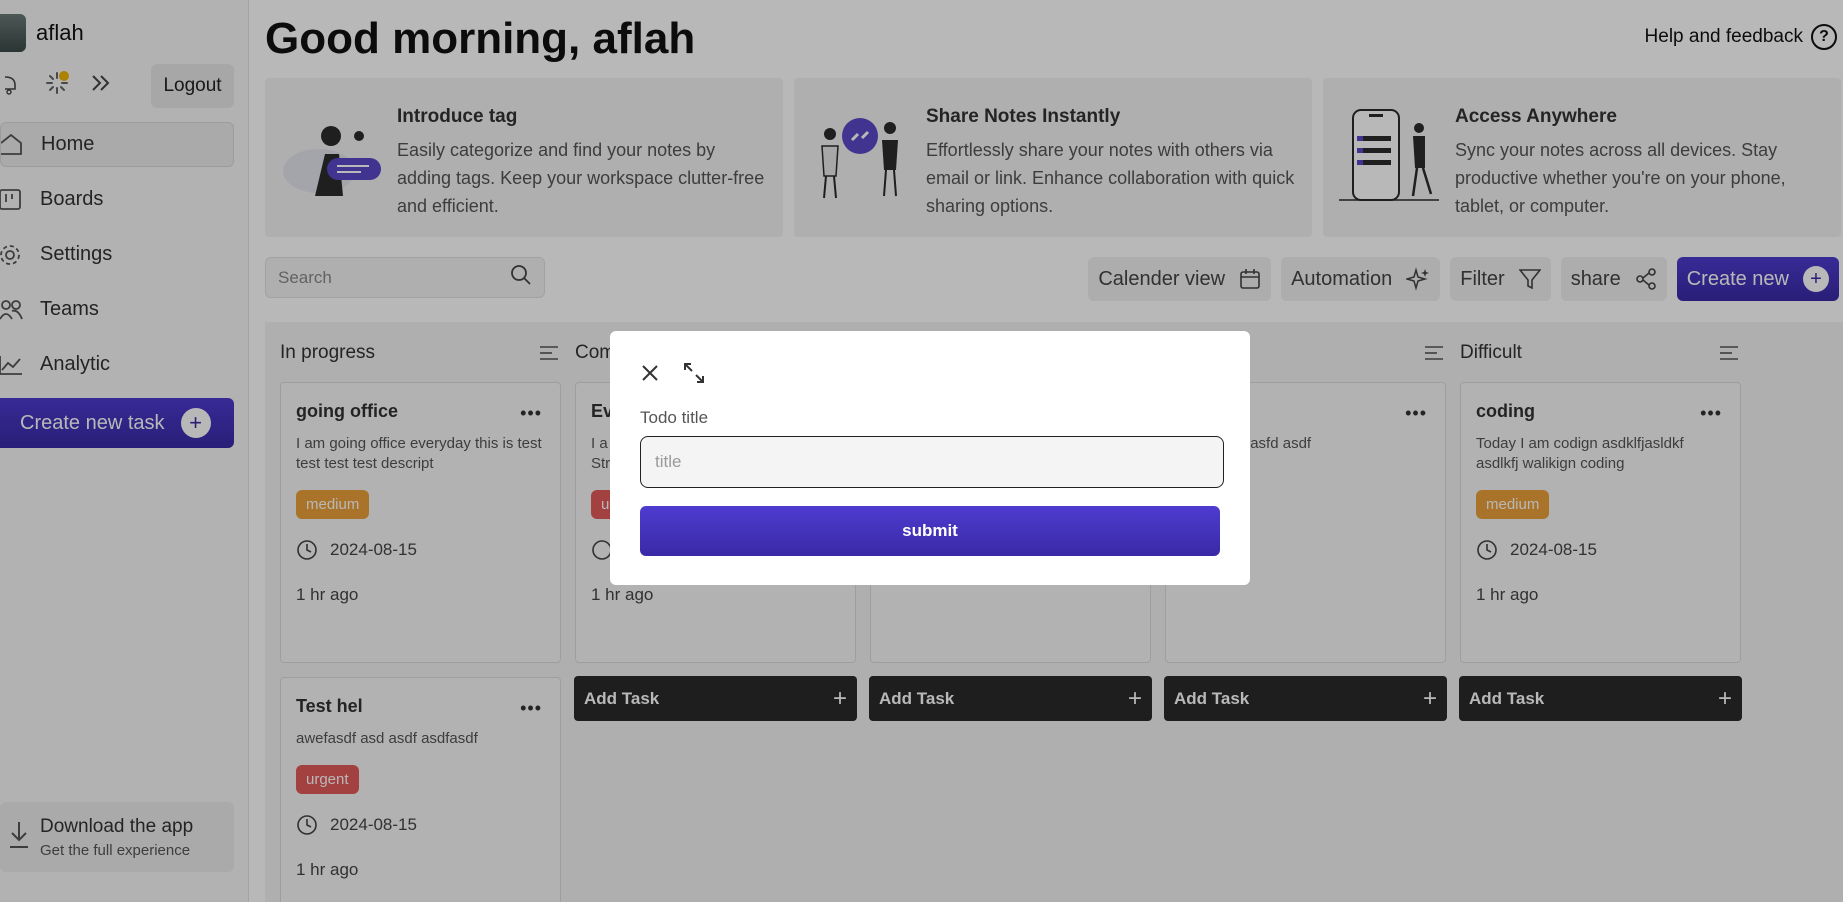 The image size is (1843, 902). What do you see at coordinates (694, 375) in the screenshot?
I see `expand-icon` at bounding box center [694, 375].